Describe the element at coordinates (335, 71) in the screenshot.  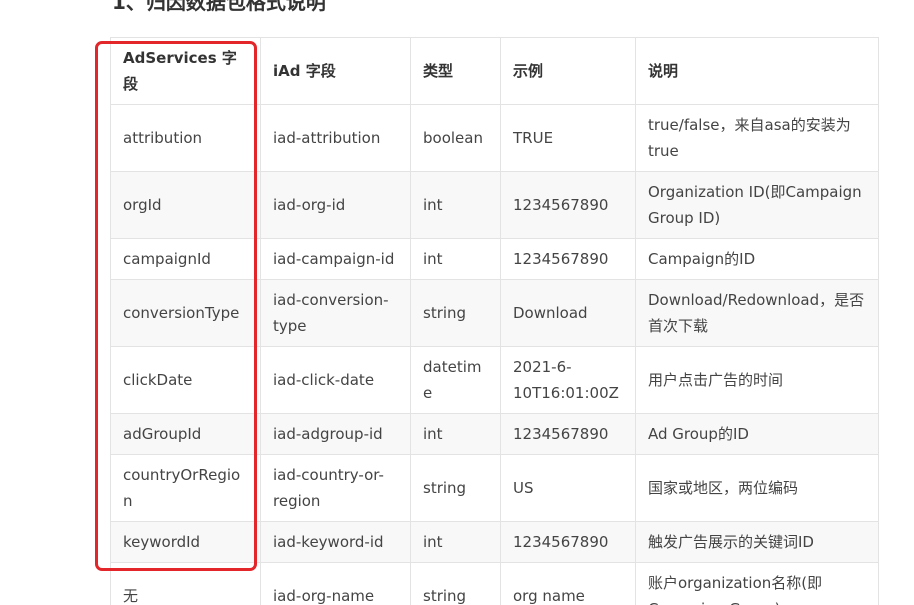
I see `header-iad-field: iAd 字段` at that location.